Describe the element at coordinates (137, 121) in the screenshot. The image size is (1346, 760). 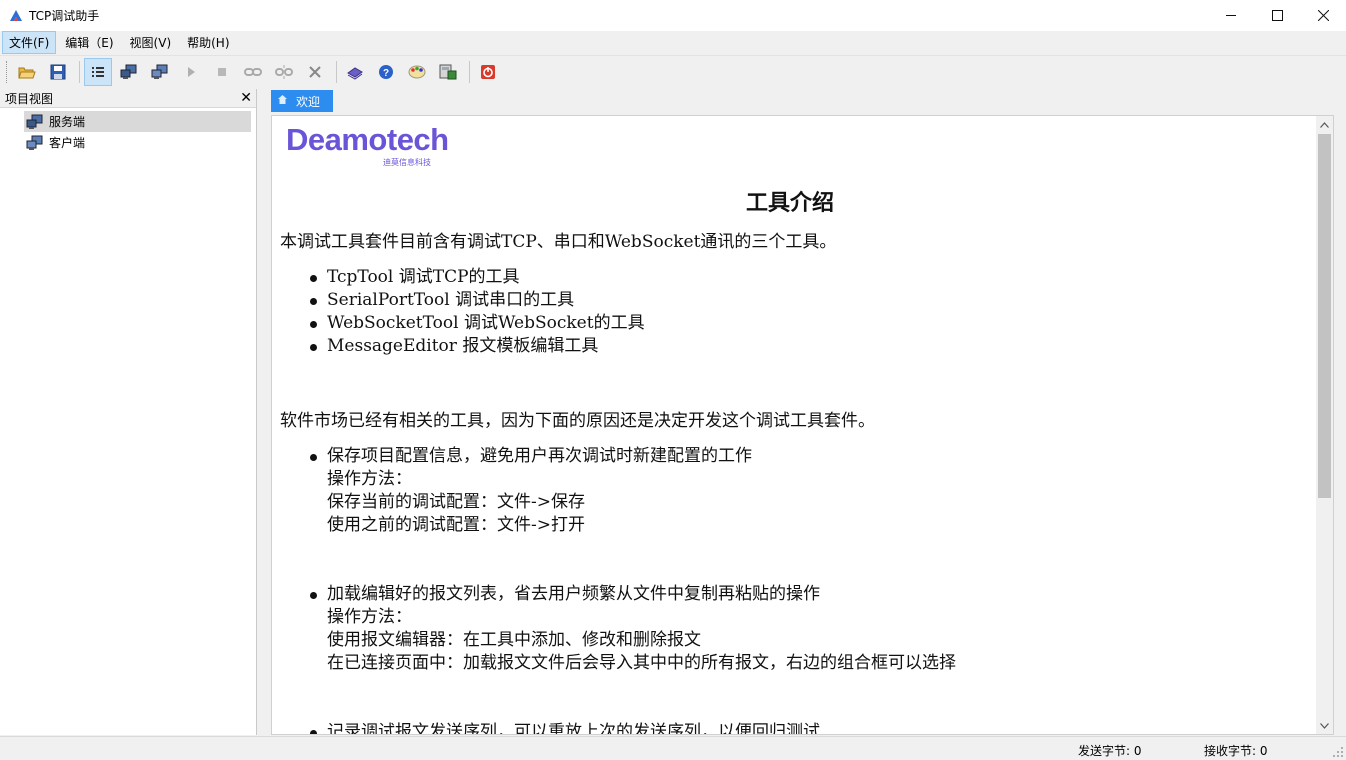
I see `tree-item-server: 服务端` at that location.